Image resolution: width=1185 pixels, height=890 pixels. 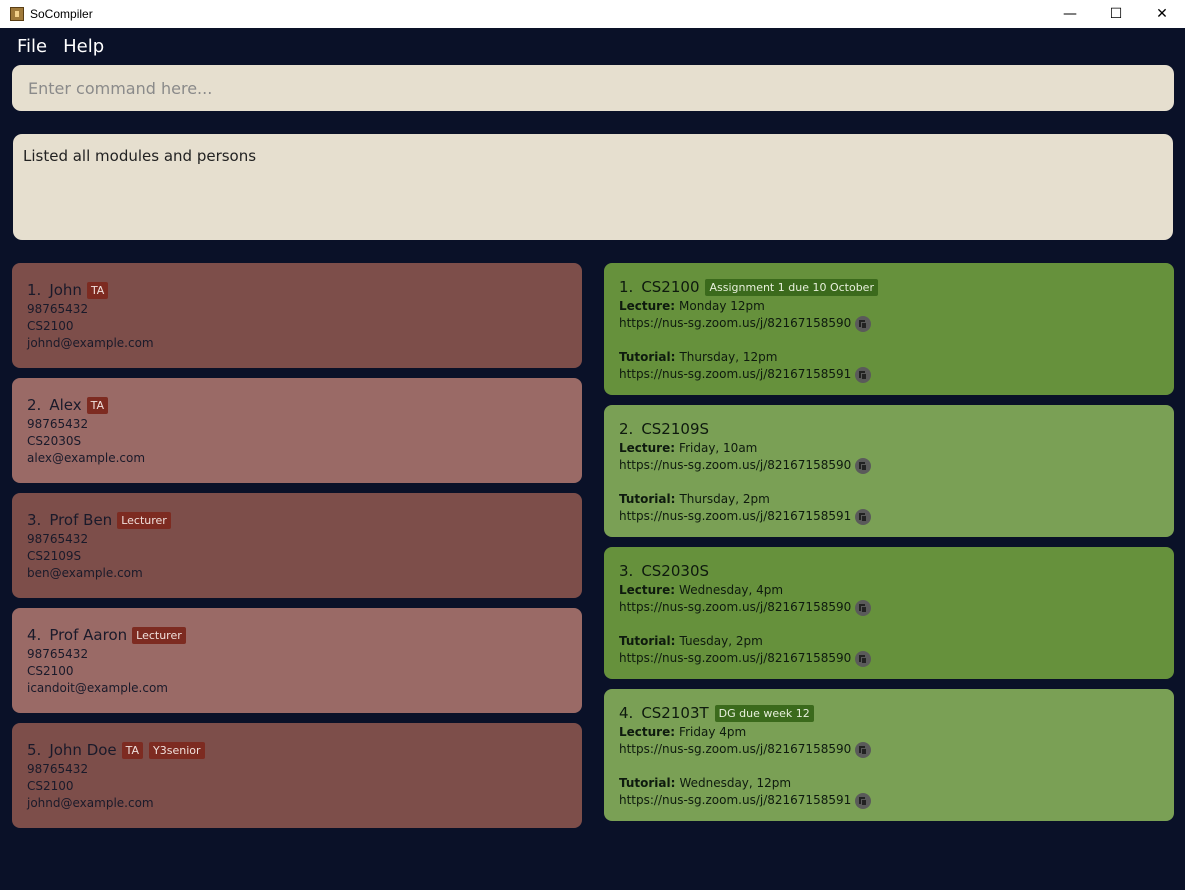 I want to click on result-display: Listed all modules and persons, so click(x=593, y=187).